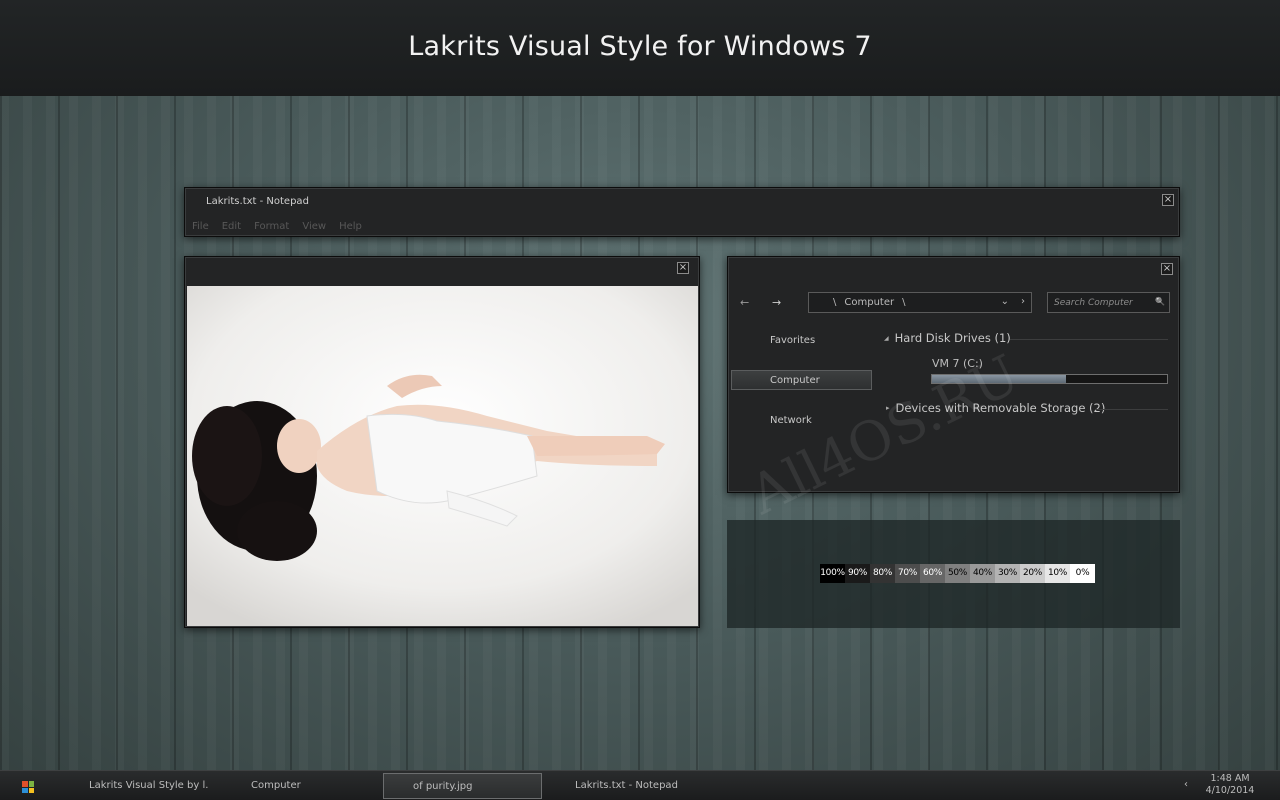  What do you see at coordinates (683, 268) in the screenshot?
I see `photo-close-button: ×` at bounding box center [683, 268].